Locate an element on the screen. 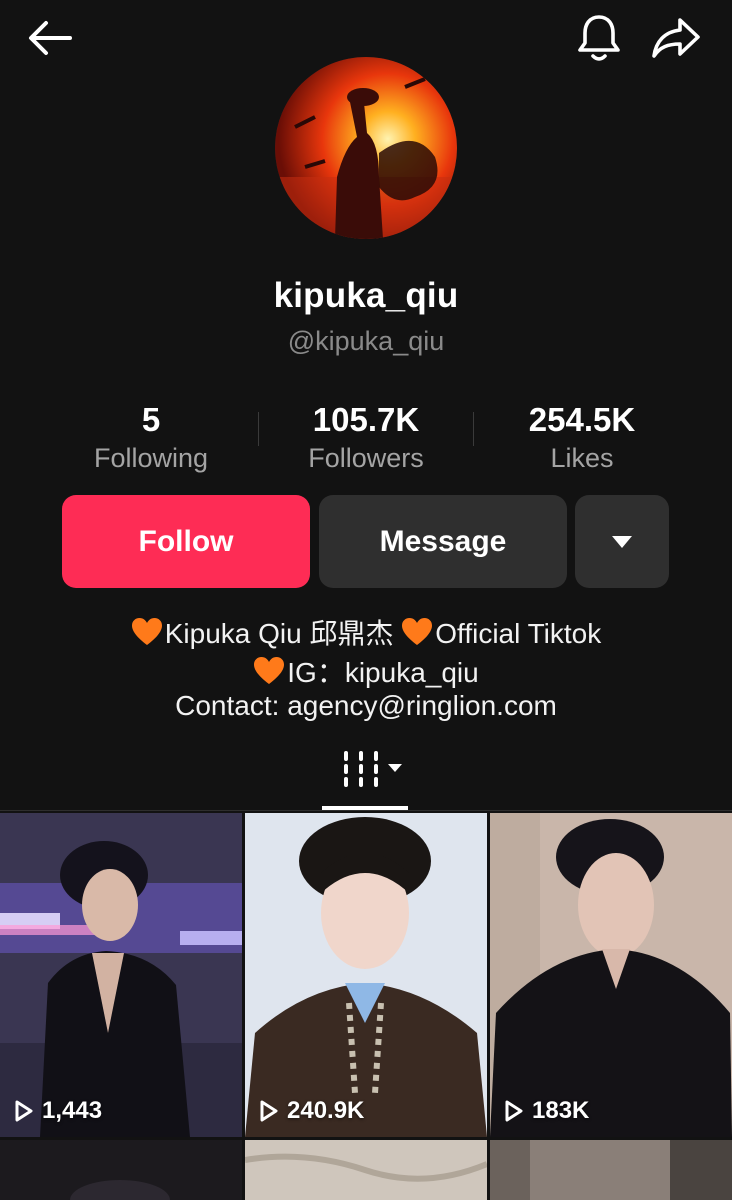 This screenshot has height=1200, width=732. bio-line-3: Contact: agency@ringlion.com is located at coordinates (366, 706).